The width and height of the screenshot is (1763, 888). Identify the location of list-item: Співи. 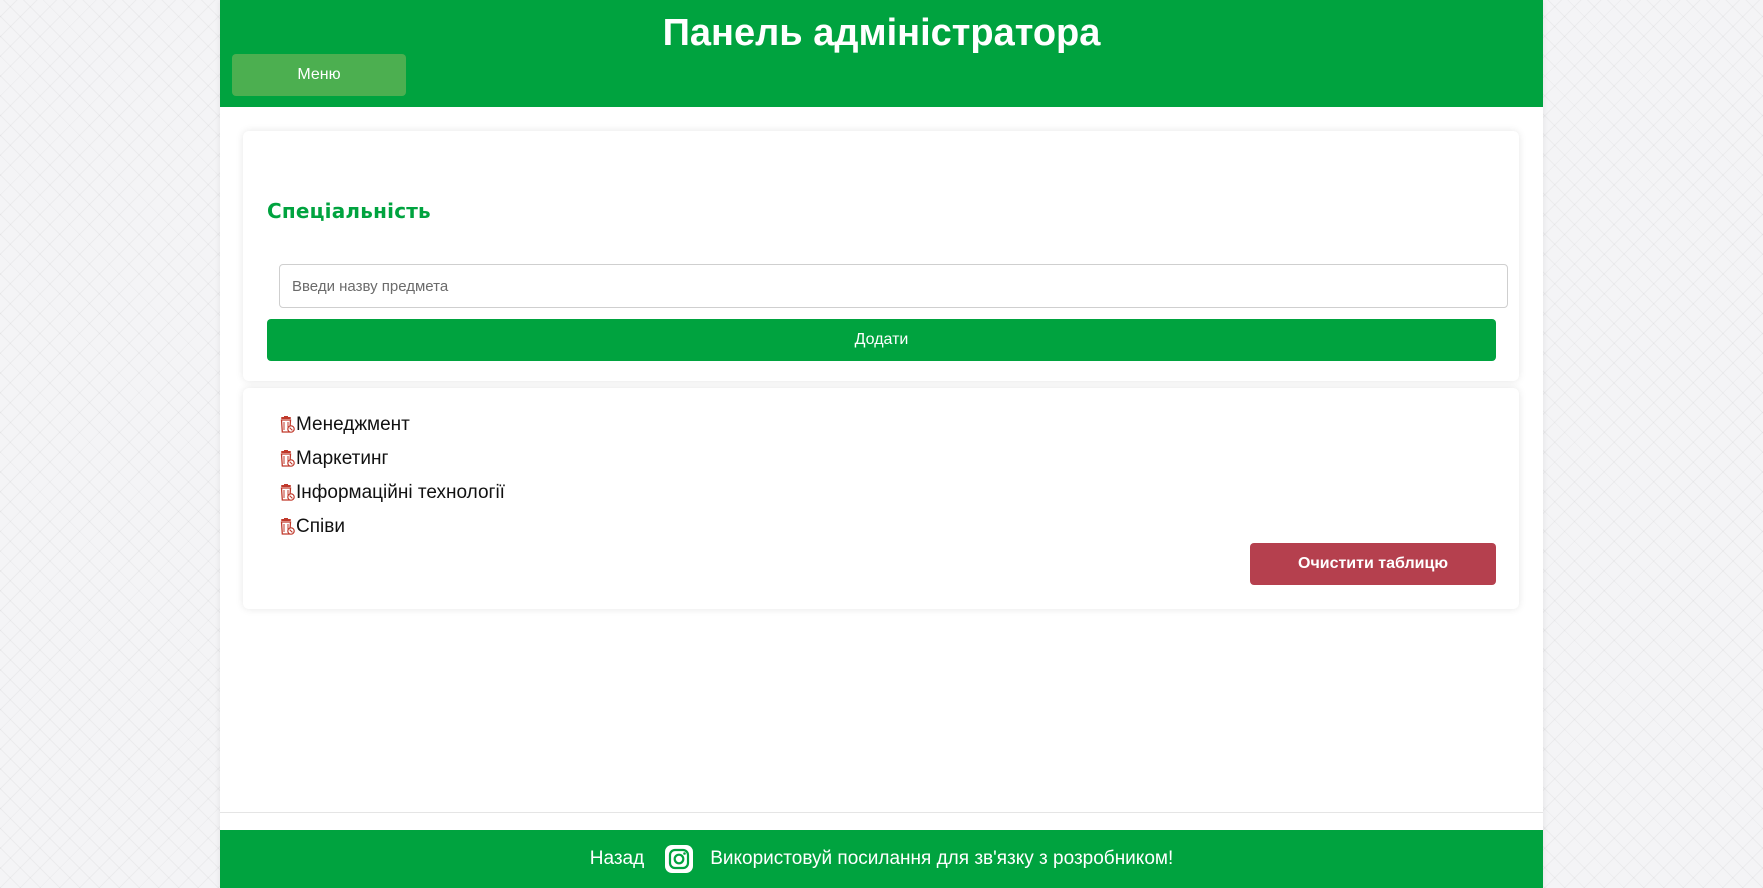
(392, 527).